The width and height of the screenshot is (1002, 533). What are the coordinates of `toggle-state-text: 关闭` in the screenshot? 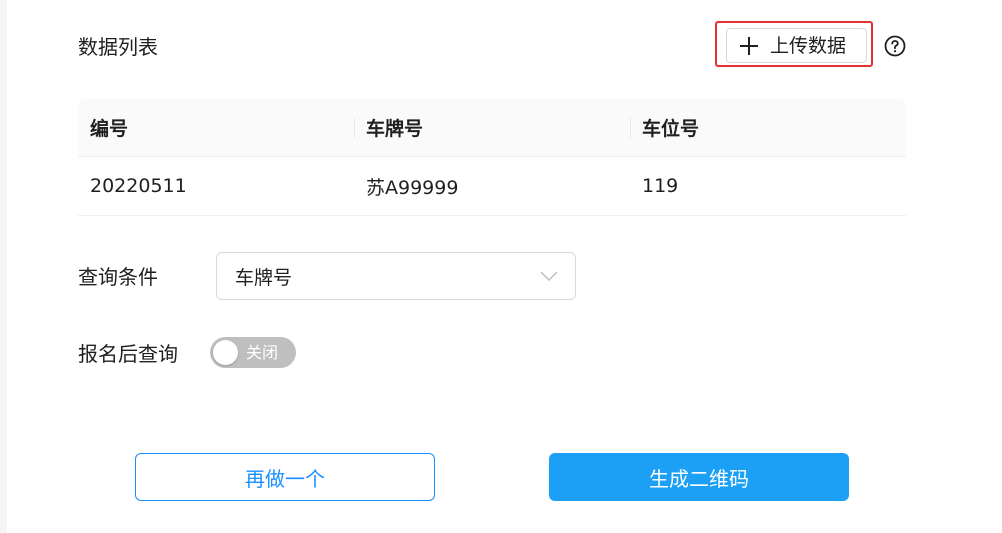 It's located at (262, 352).